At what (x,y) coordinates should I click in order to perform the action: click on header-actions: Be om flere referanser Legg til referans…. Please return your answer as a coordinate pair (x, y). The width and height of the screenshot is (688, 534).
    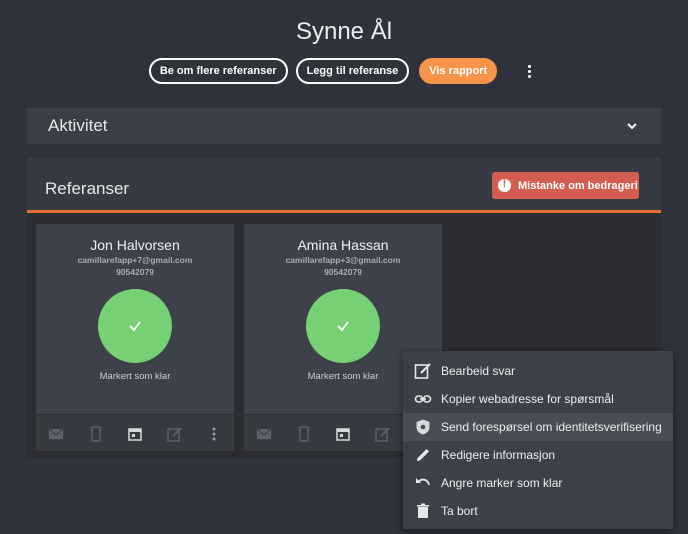
    Looking at the image, I should click on (344, 71).